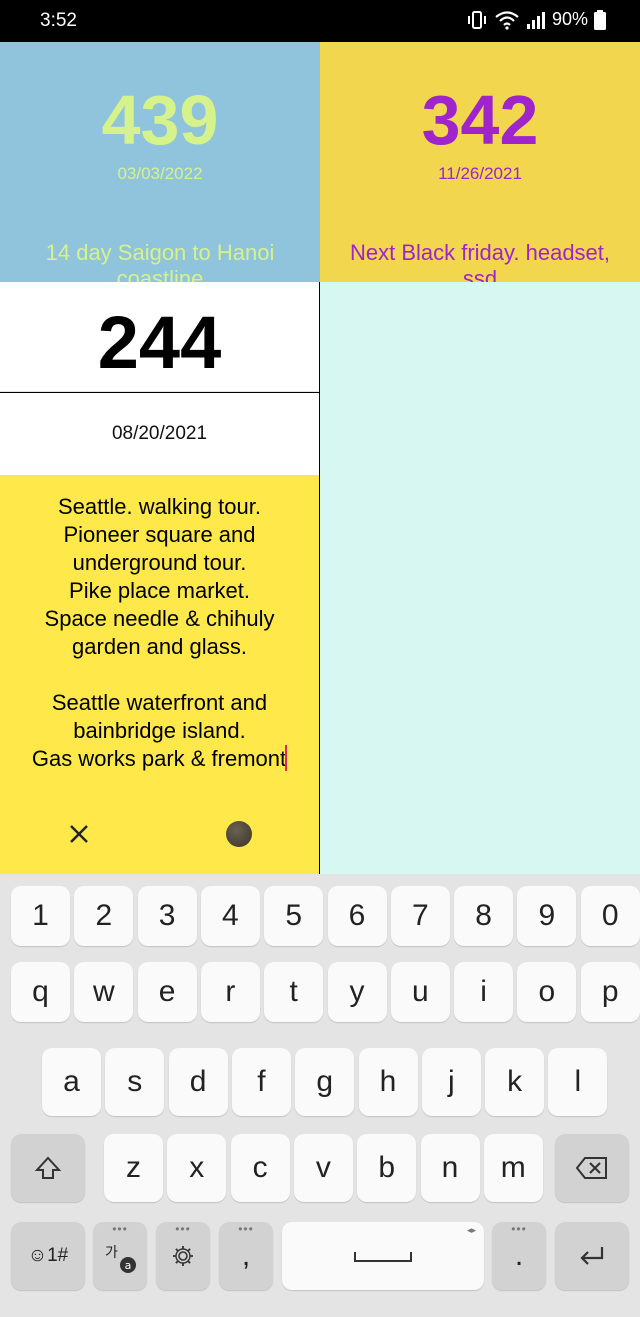 This screenshot has width=640, height=1317. I want to click on key-s: s, so click(135, 1082).